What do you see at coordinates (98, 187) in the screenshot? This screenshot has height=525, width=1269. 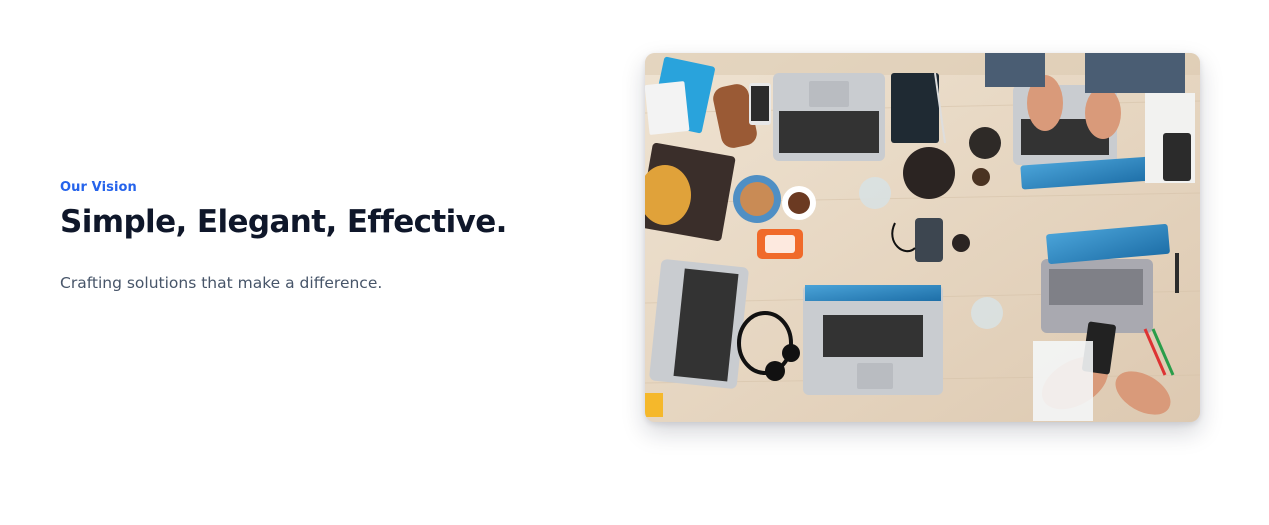 I see `section-eyebrow: Our Vision` at bounding box center [98, 187].